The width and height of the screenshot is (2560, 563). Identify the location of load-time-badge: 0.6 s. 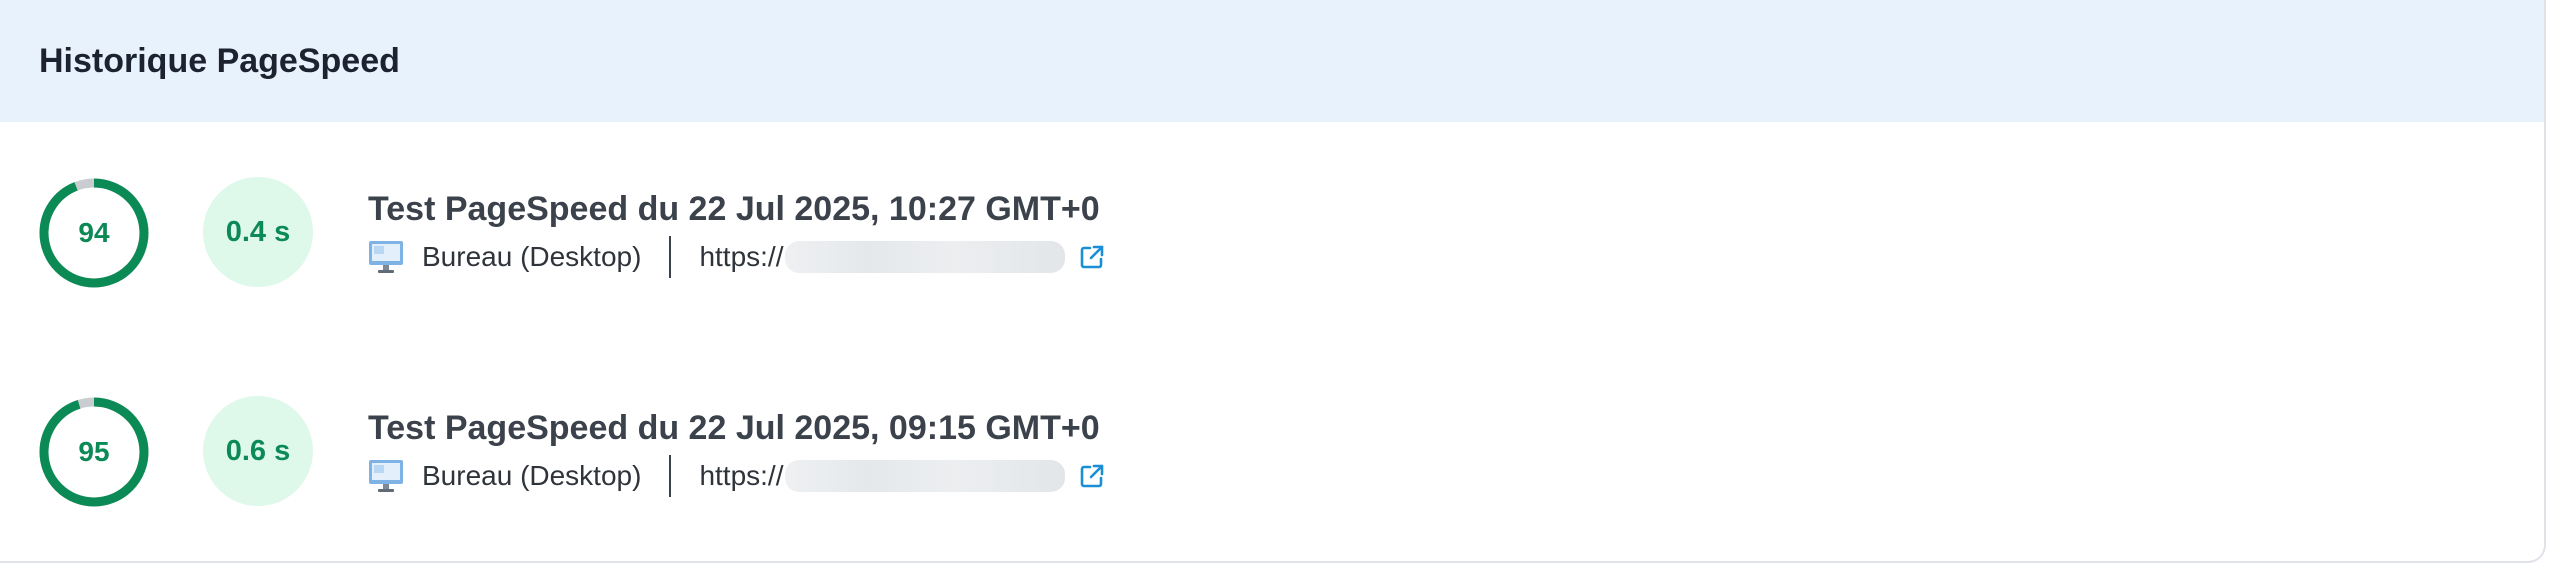
(258, 451).